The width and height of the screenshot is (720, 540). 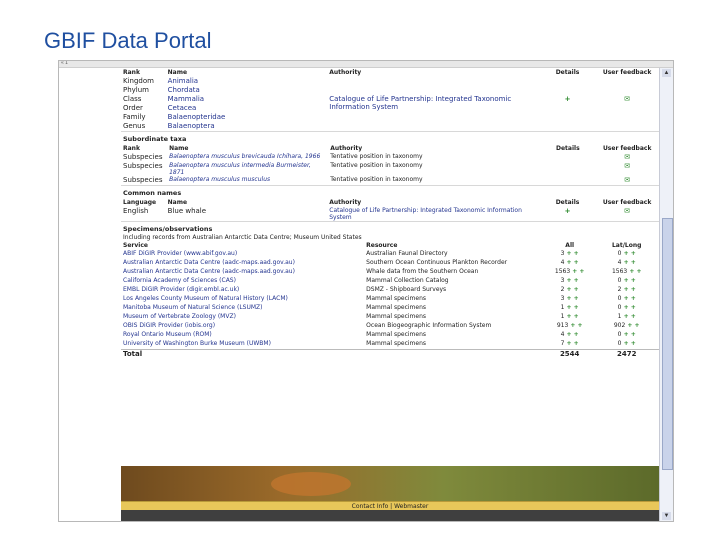 What do you see at coordinates (247, 126) in the screenshot?
I see `taxon-link: Balaenoptera` at bounding box center [247, 126].